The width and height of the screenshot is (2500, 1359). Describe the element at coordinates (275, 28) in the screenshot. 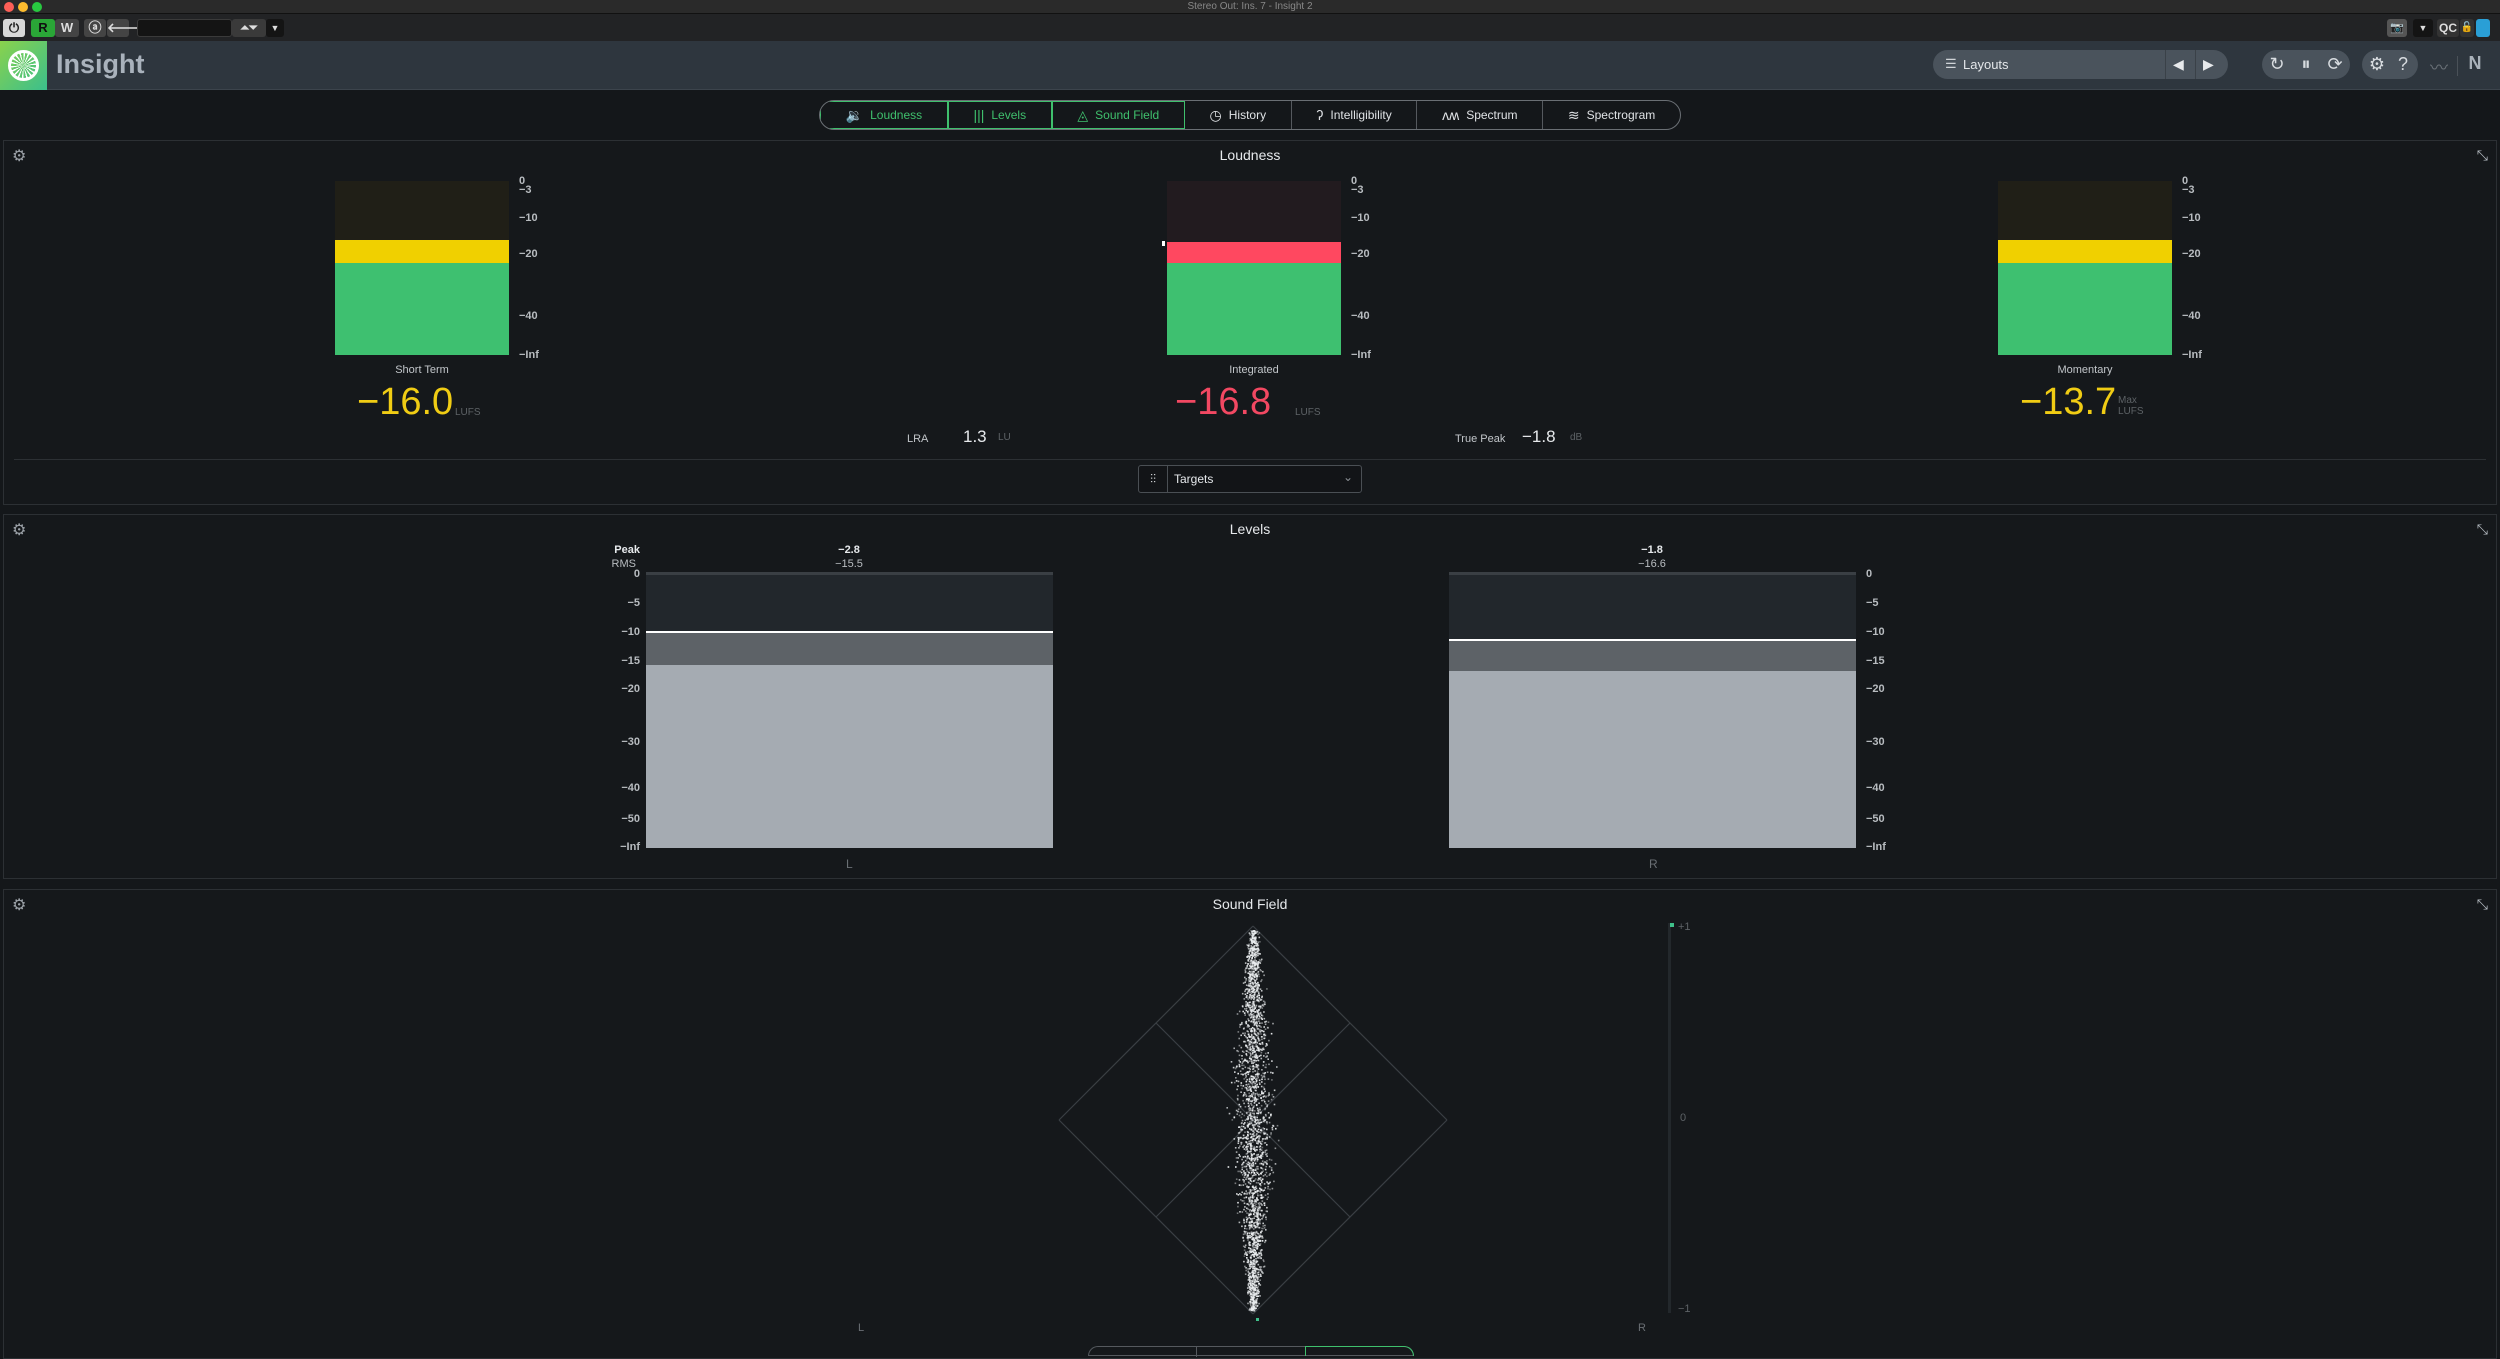

I see `preset-dropdown: ▼` at that location.